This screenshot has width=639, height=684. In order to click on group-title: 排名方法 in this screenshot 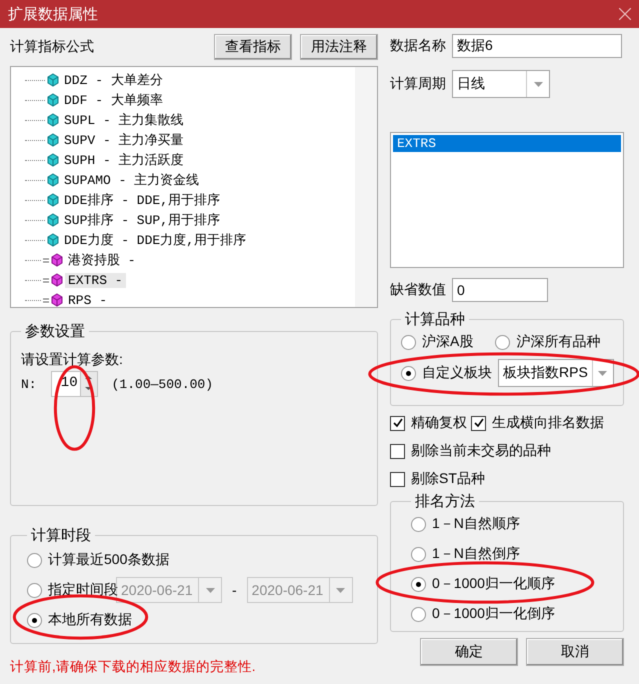, I will do `click(445, 501)`.